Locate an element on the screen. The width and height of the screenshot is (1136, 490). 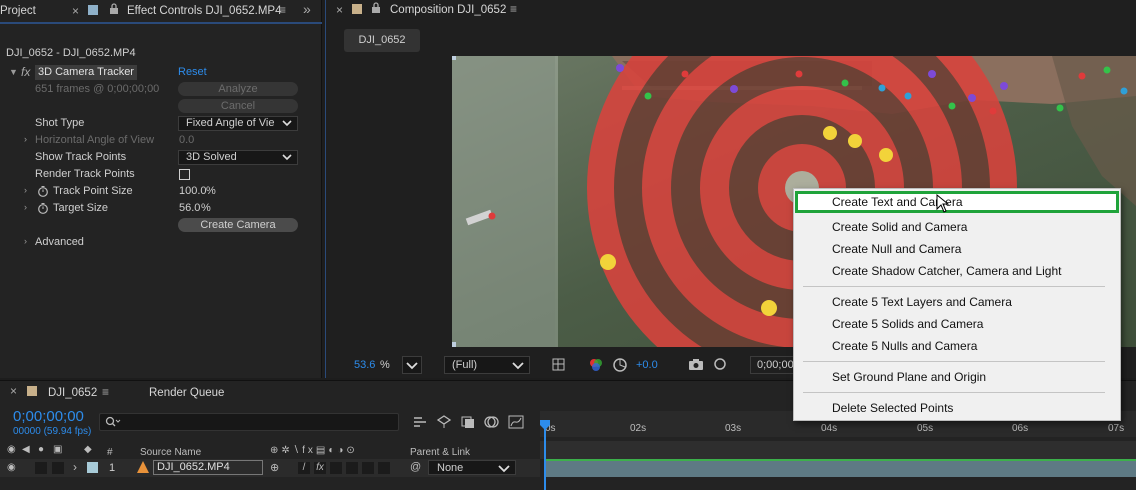
lock-icon: ▣ is located at coordinates (57, 449).